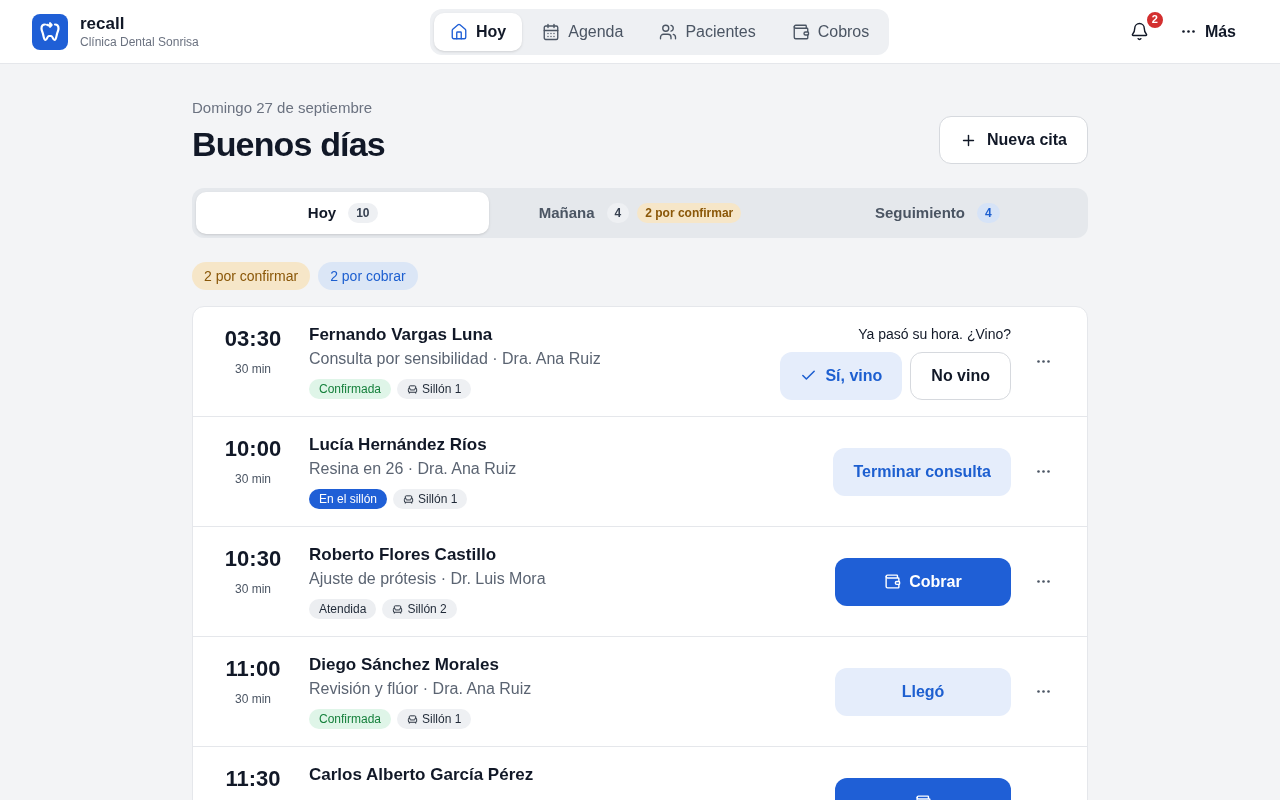 Image resolution: width=1280 pixels, height=800 pixels. Describe the element at coordinates (348, 499) in the screenshot. I see `status-badge: En el sillón` at that location.